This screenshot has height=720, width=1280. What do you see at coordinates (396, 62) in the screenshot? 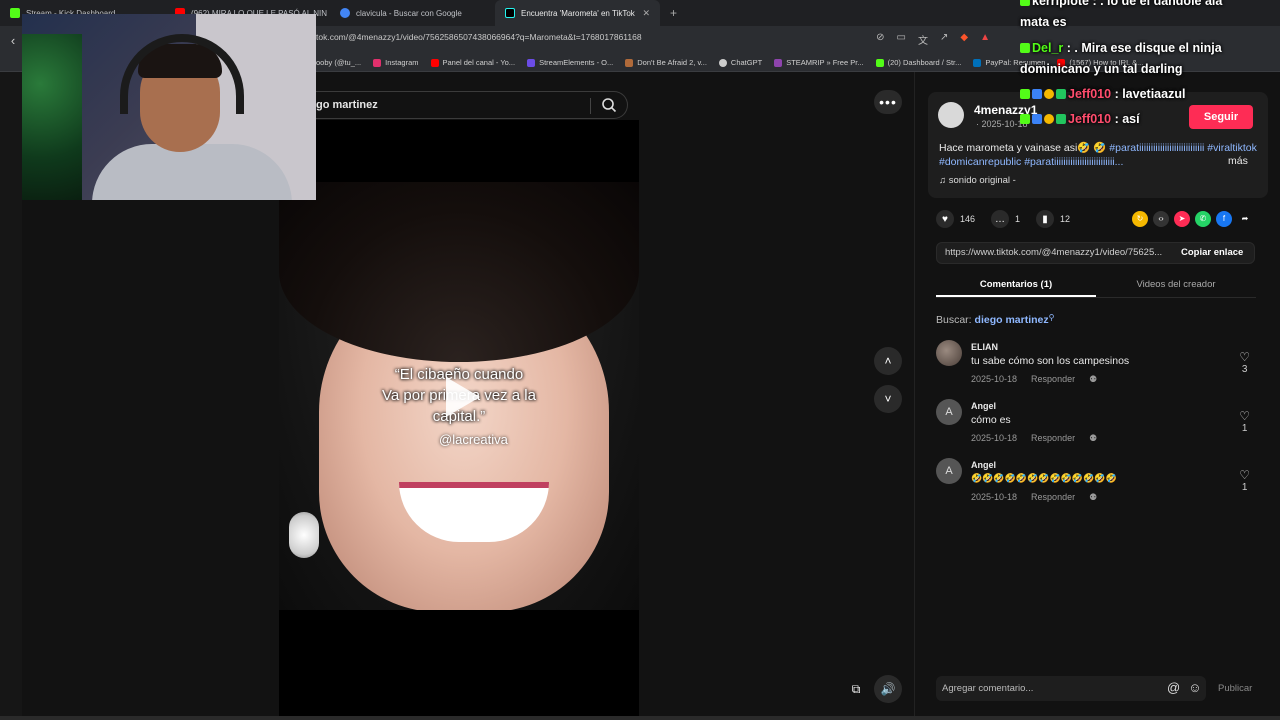
I see `bookmark-item: Instagram` at bounding box center [396, 62].